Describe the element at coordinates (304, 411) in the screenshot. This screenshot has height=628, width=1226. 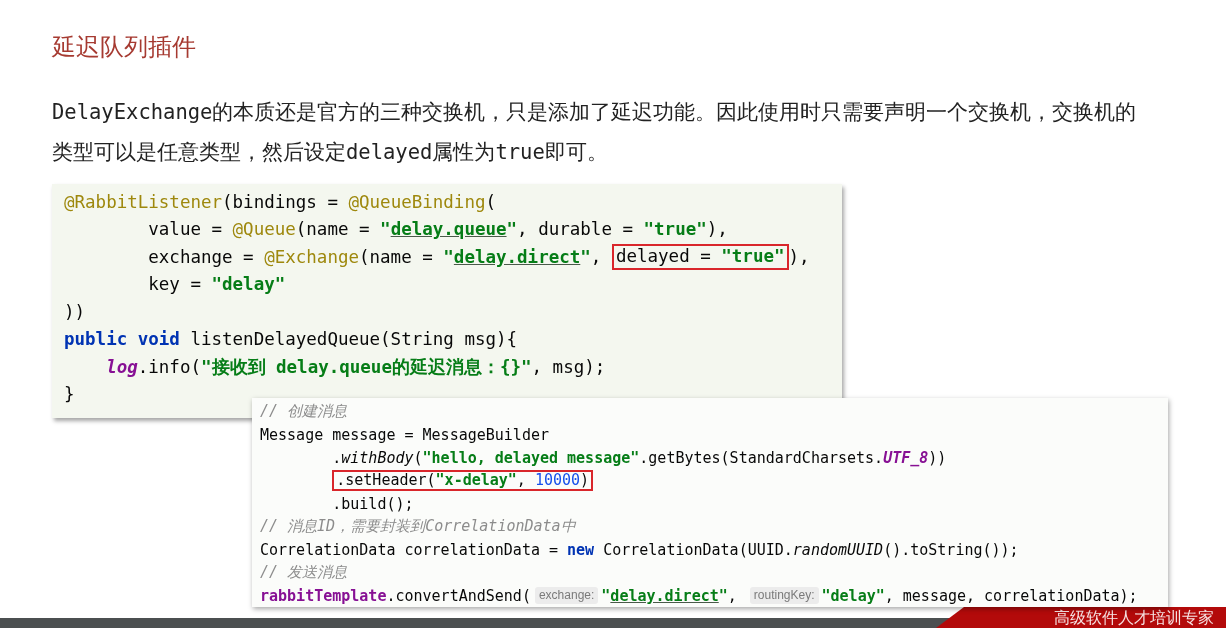
I see `code-line: // 创建消息` at that location.